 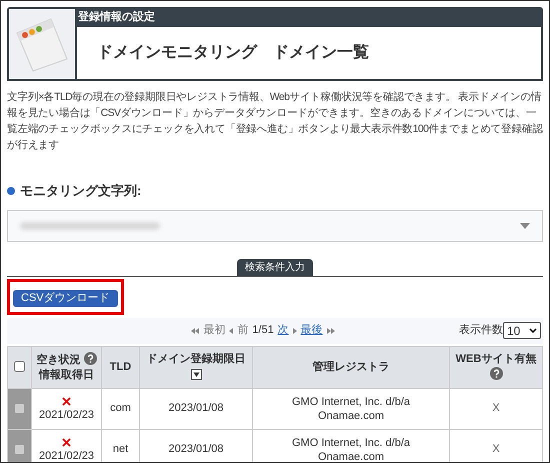 What do you see at coordinates (275, 226) in the screenshot?
I see `select-field` at bounding box center [275, 226].